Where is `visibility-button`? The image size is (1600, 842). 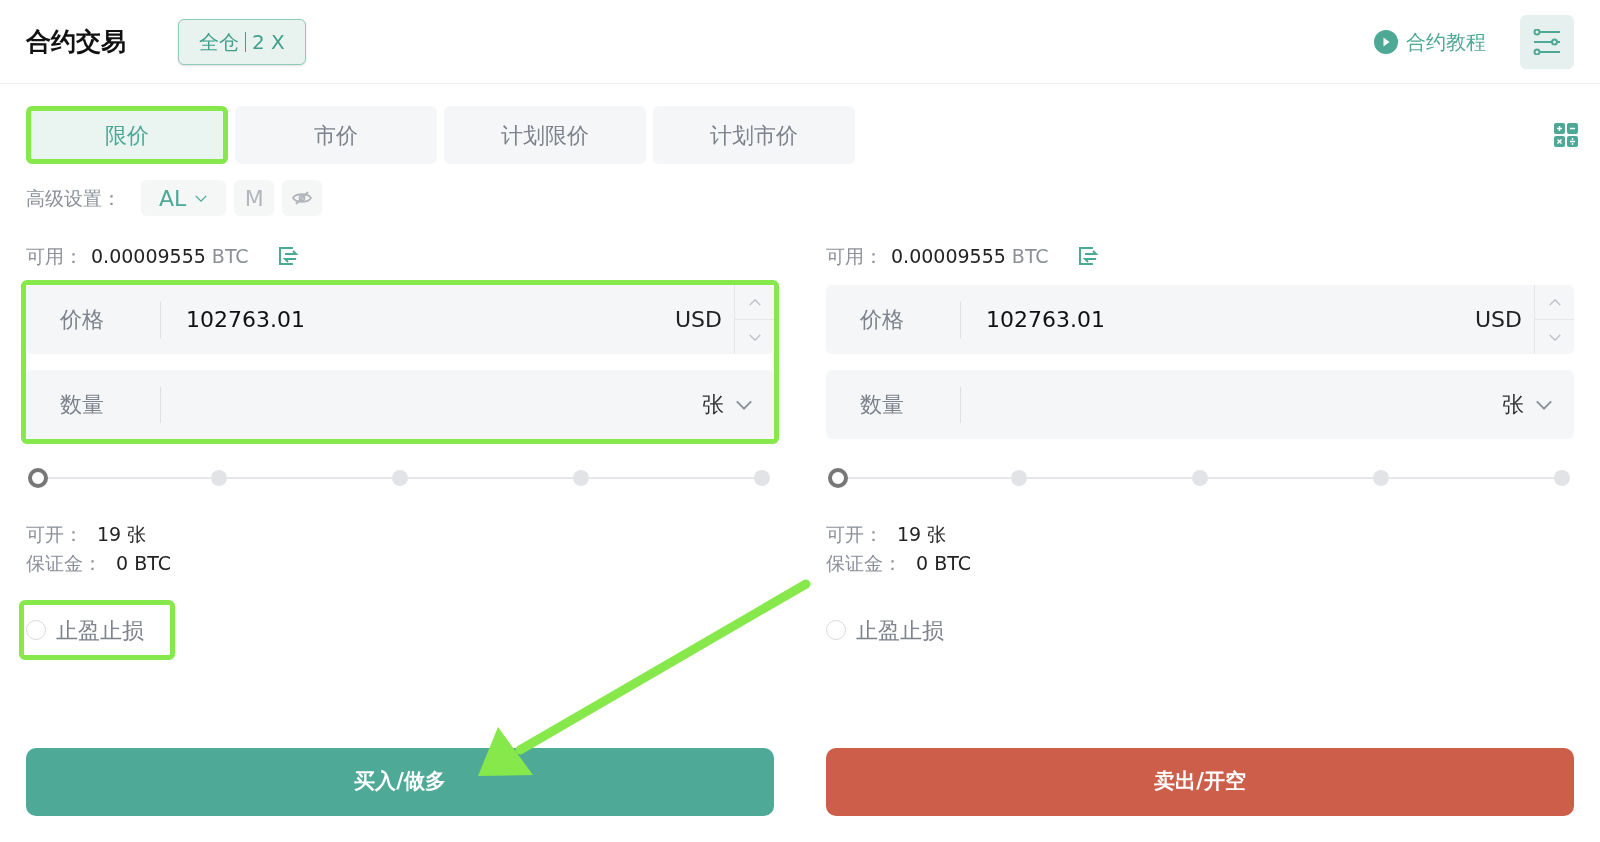 visibility-button is located at coordinates (302, 198).